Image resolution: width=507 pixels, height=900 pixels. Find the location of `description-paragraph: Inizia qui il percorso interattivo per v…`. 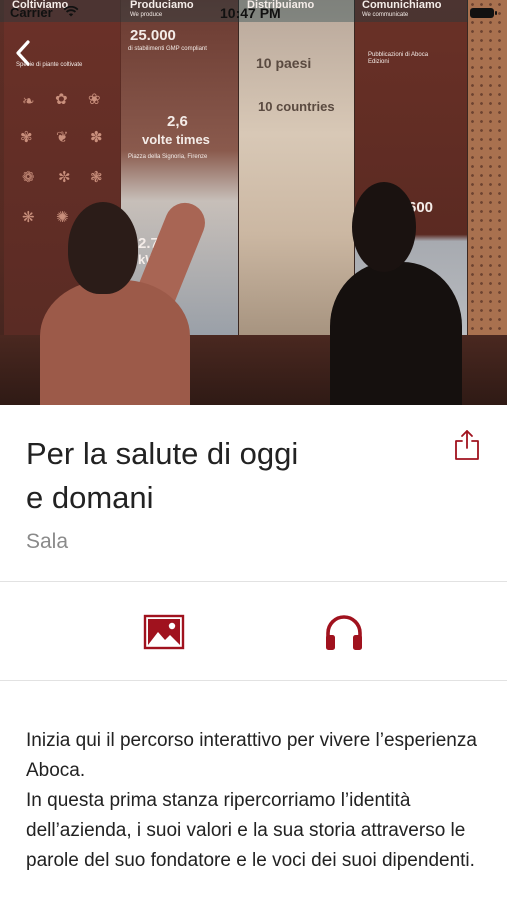

description-paragraph: Inizia qui il percorso interattivo per v… is located at coordinates (251, 755).